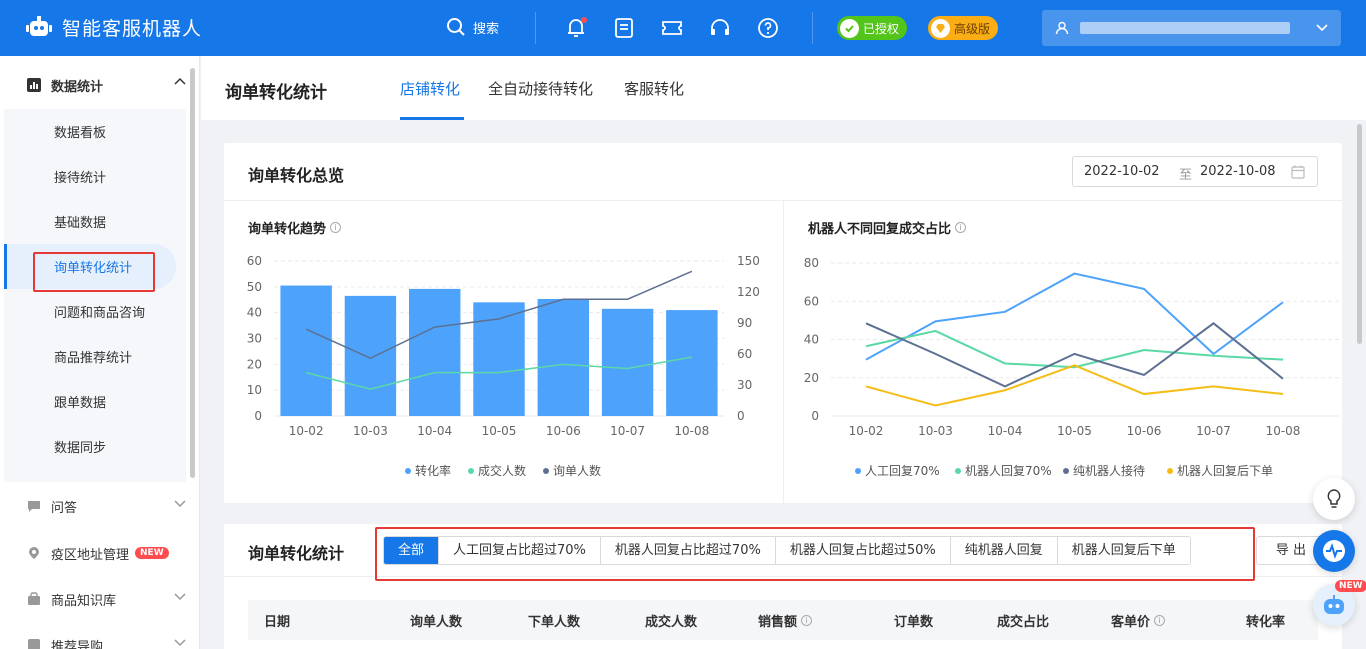 This screenshot has height=649, width=1366. I want to click on headset-icon, so click(720, 28).